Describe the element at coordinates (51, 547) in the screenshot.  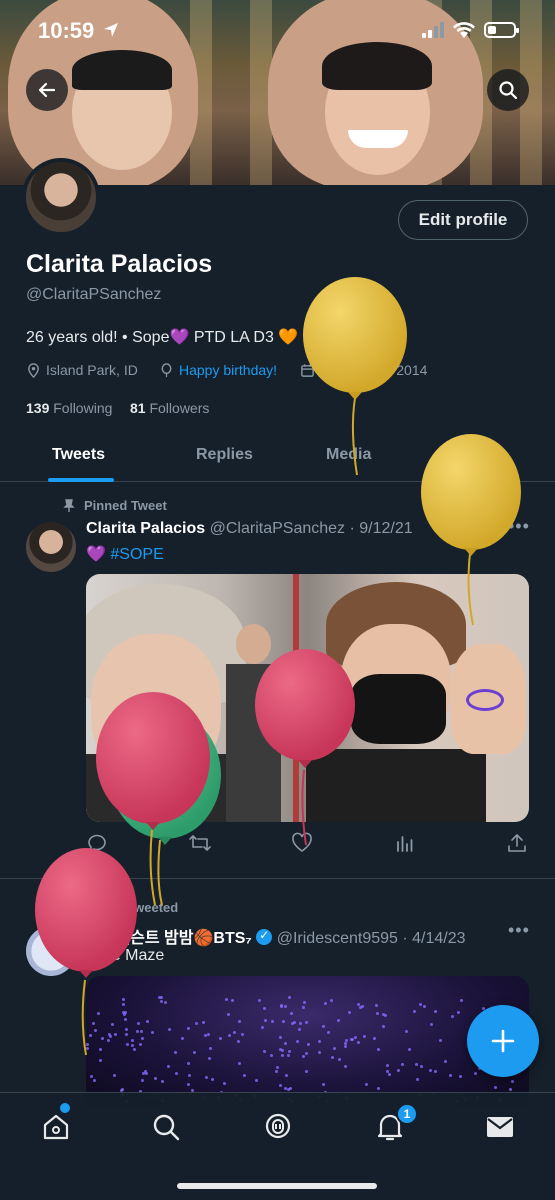
I see `tweet-avatar` at that location.